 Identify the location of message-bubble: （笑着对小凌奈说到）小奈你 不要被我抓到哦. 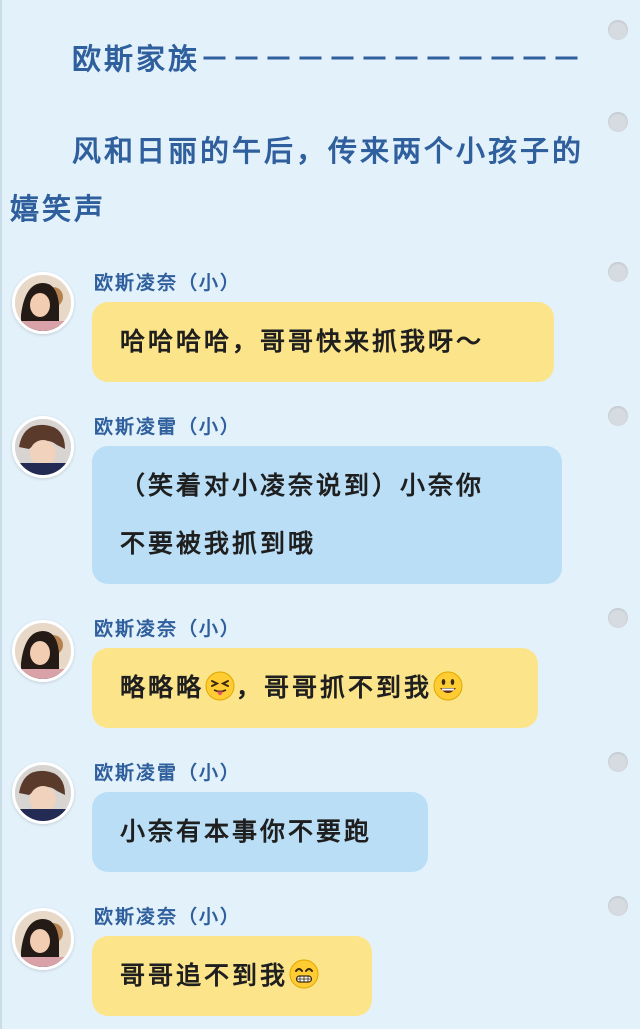
(327, 515).